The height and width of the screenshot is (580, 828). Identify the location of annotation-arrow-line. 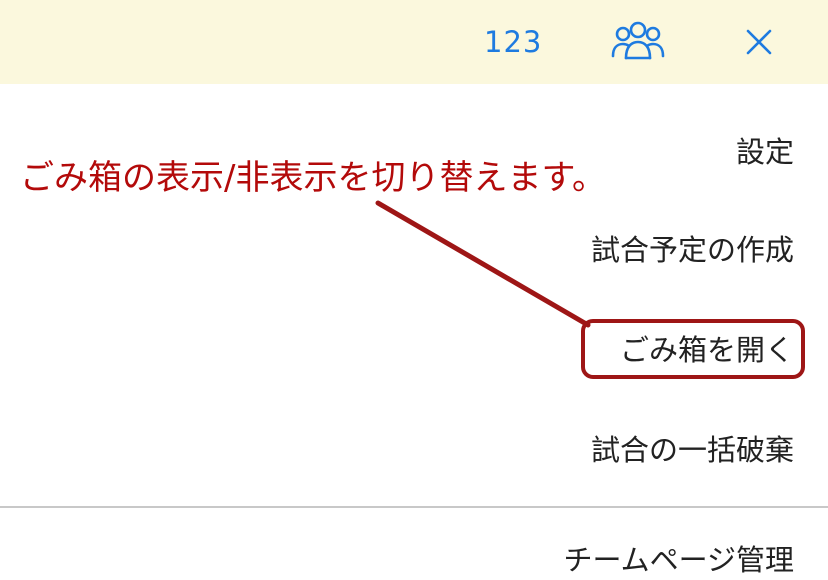
(483, 264).